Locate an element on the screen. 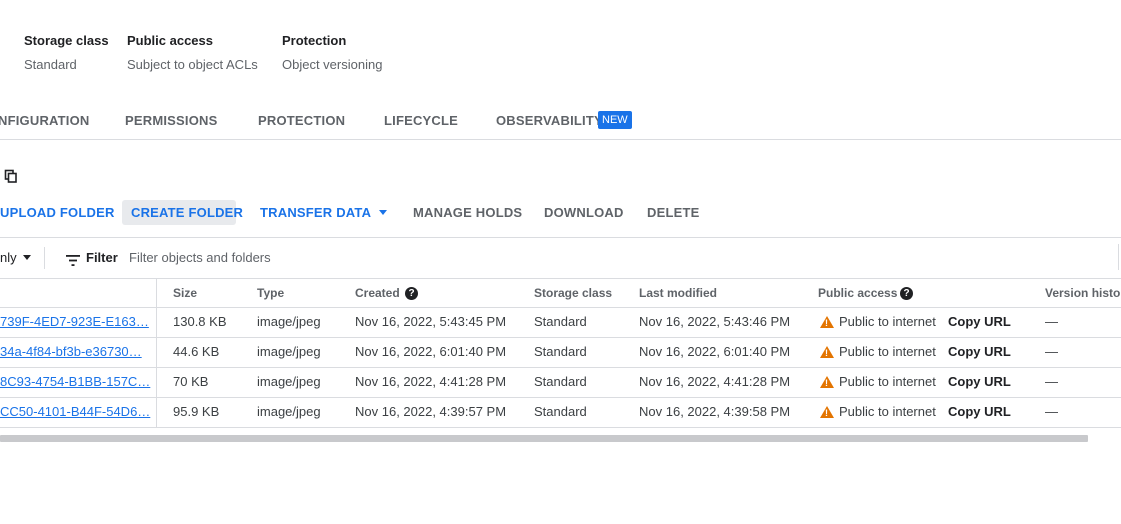  transfer-data-button: TRANSFER DATA is located at coordinates (324, 212).